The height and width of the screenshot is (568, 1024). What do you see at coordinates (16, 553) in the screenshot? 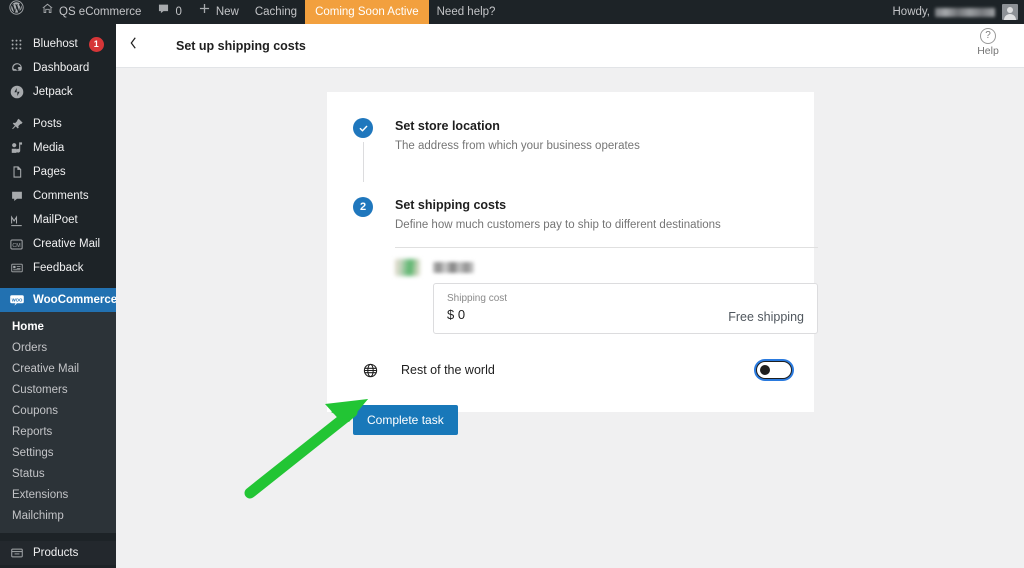
I see `products-box-icon` at bounding box center [16, 553].